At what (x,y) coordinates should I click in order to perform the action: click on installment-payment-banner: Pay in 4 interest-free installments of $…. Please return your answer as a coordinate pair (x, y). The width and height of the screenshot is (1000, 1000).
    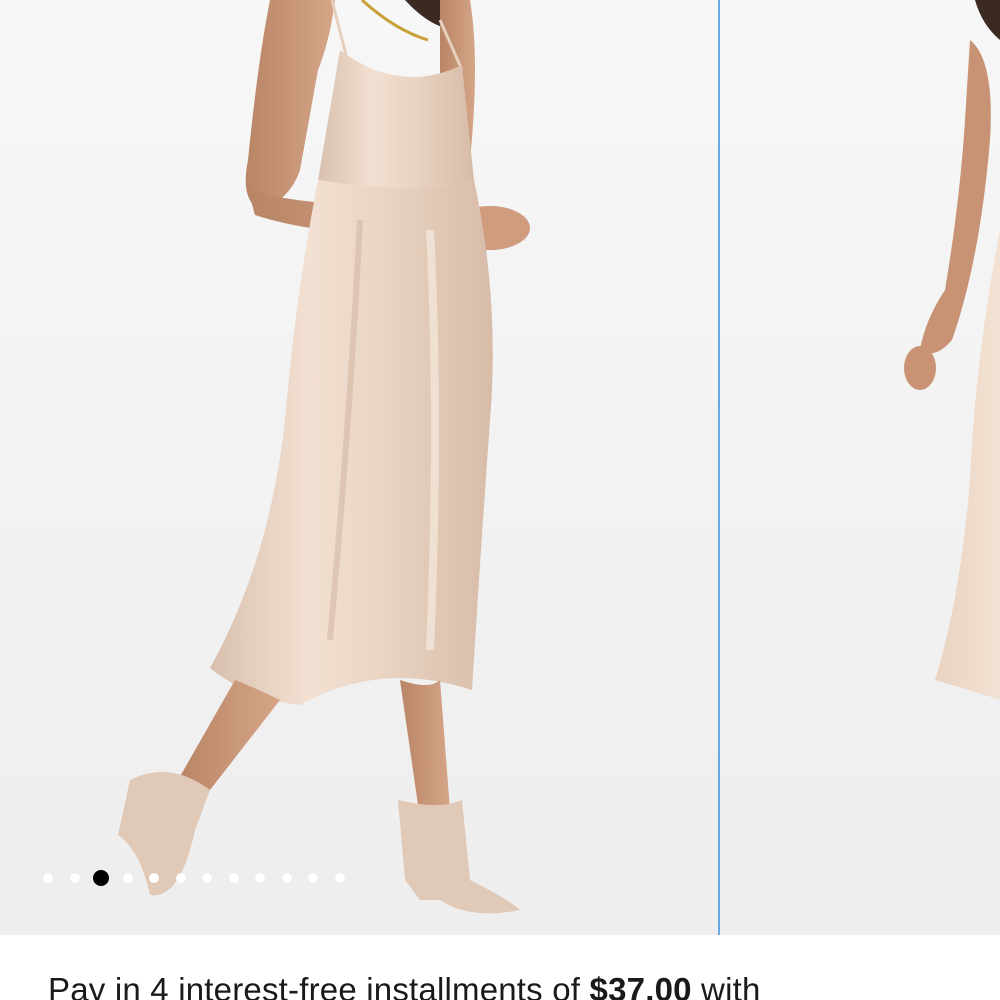
    Looking at the image, I should click on (500, 967).